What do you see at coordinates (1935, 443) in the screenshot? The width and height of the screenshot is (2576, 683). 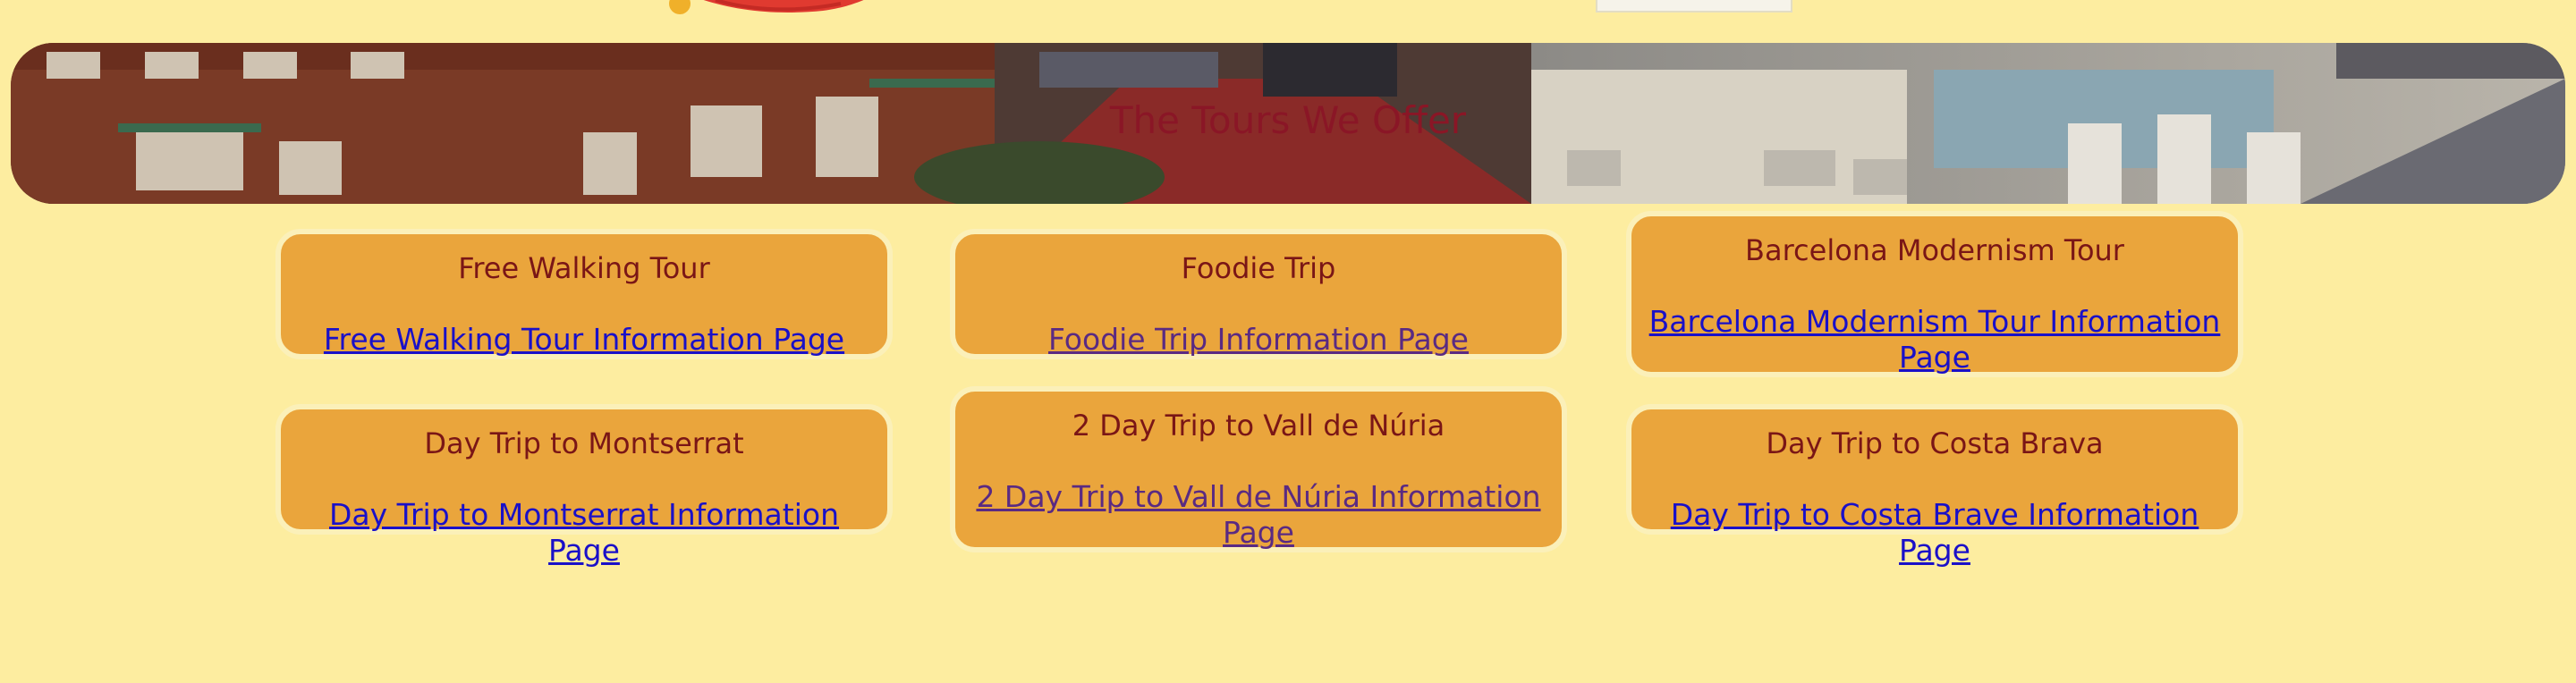 I see `tour-card-title: Day Trip to Costa Brava` at bounding box center [1935, 443].